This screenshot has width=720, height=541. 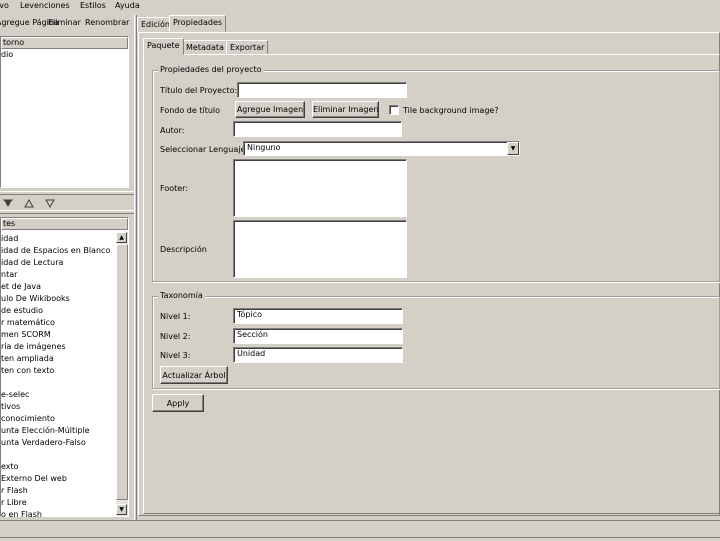 What do you see at coordinates (360, 530) in the screenshot?
I see `status-bar` at bounding box center [360, 530].